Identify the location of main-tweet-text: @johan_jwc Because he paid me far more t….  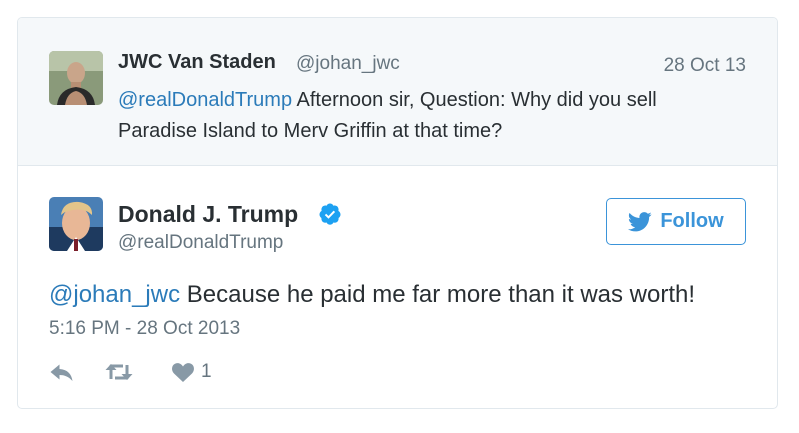
(404, 295).